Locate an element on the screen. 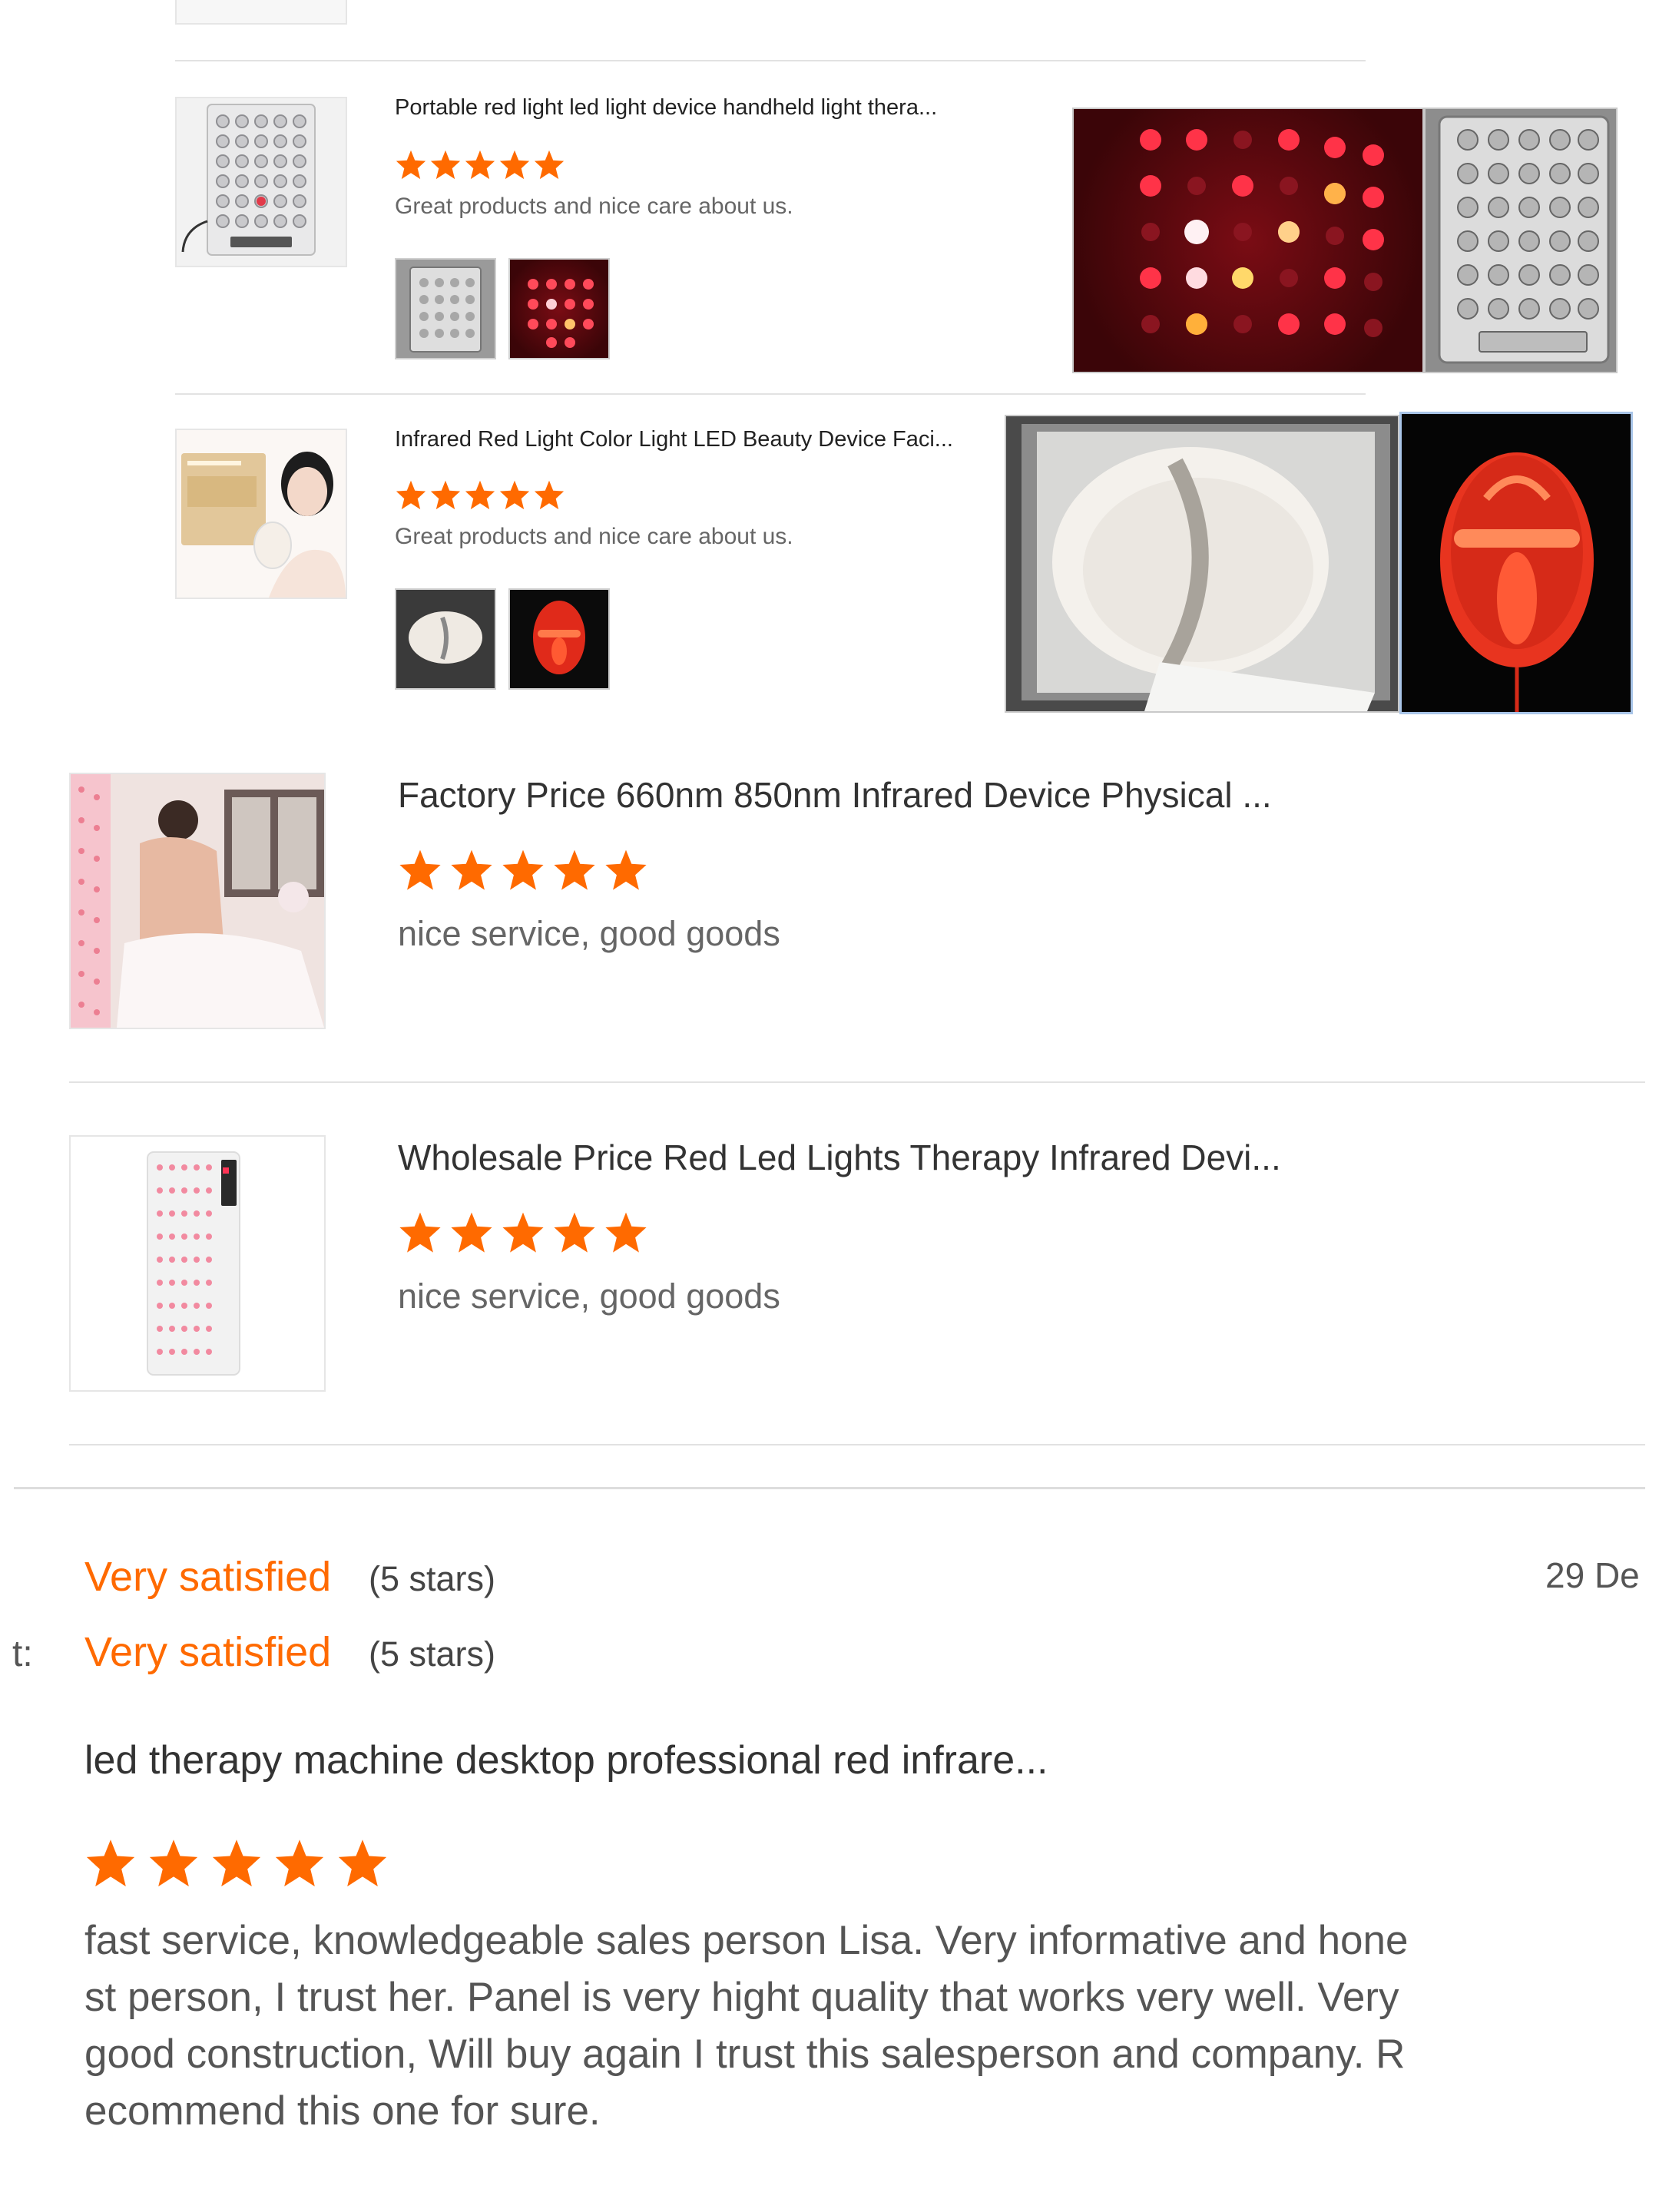 The image size is (1659, 2212). product-thumbnail-partial is located at coordinates (261, 13).